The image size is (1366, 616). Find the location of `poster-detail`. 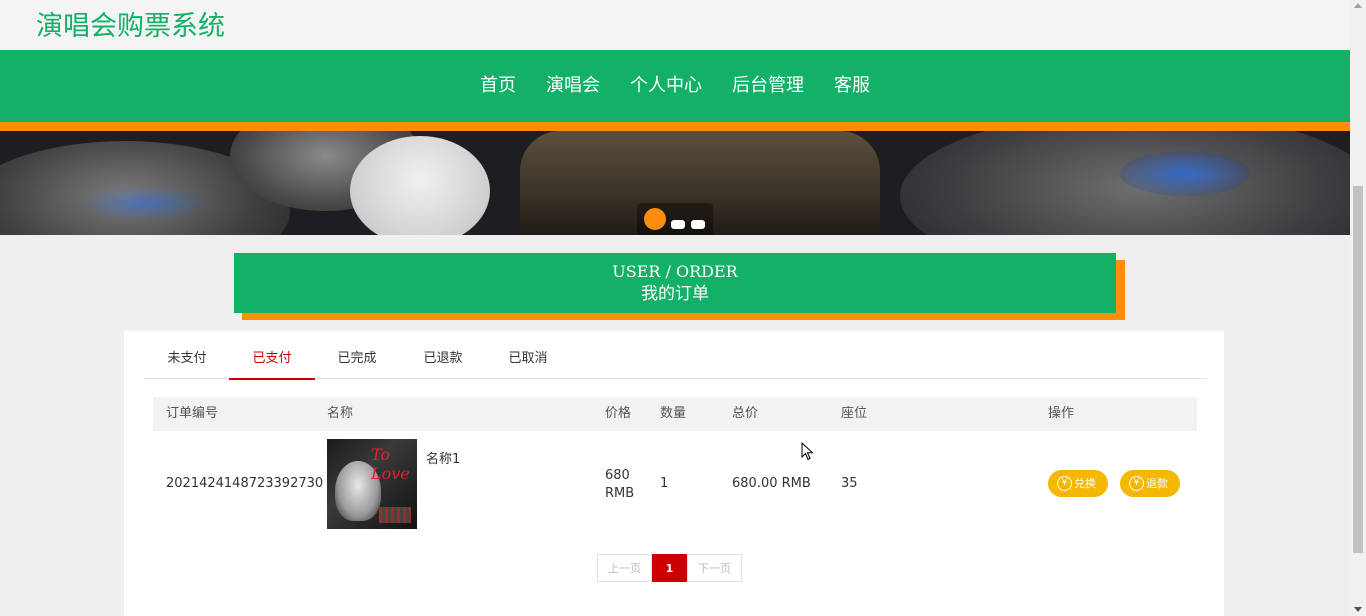

poster-detail is located at coordinates (395, 515).